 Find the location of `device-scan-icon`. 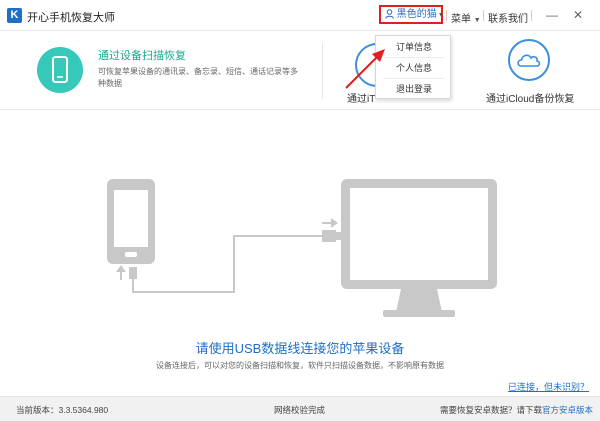

device-scan-icon is located at coordinates (60, 70).